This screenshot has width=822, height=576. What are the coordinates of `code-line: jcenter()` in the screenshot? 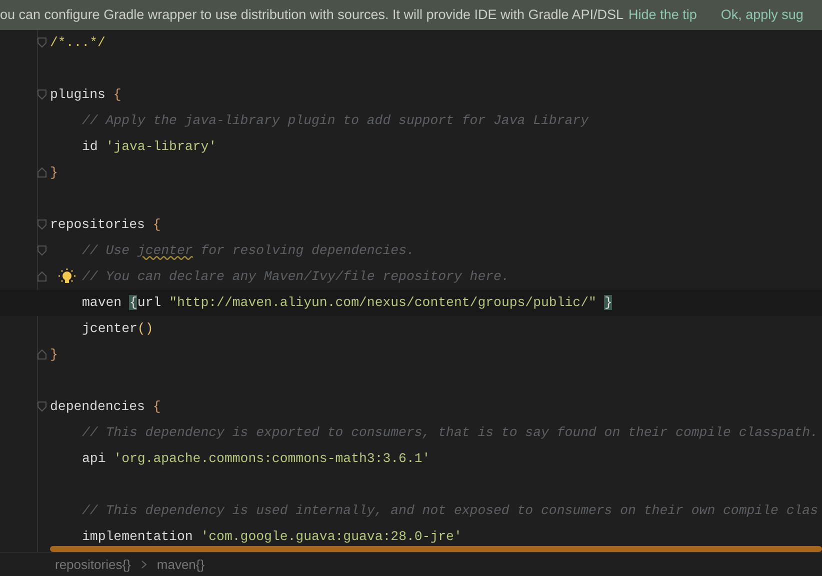 It's located at (118, 329).